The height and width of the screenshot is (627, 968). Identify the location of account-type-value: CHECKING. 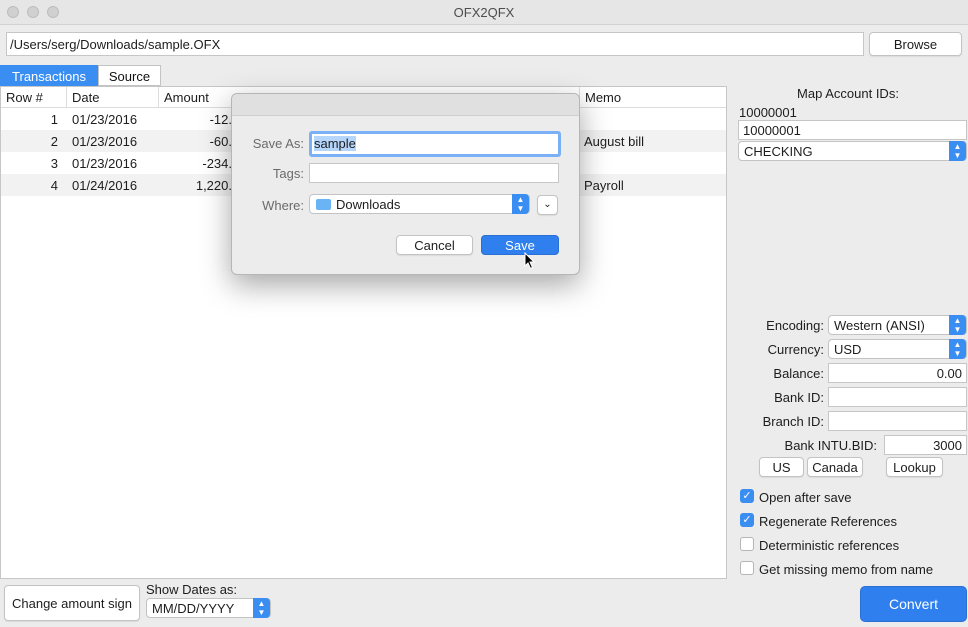
(778, 151).